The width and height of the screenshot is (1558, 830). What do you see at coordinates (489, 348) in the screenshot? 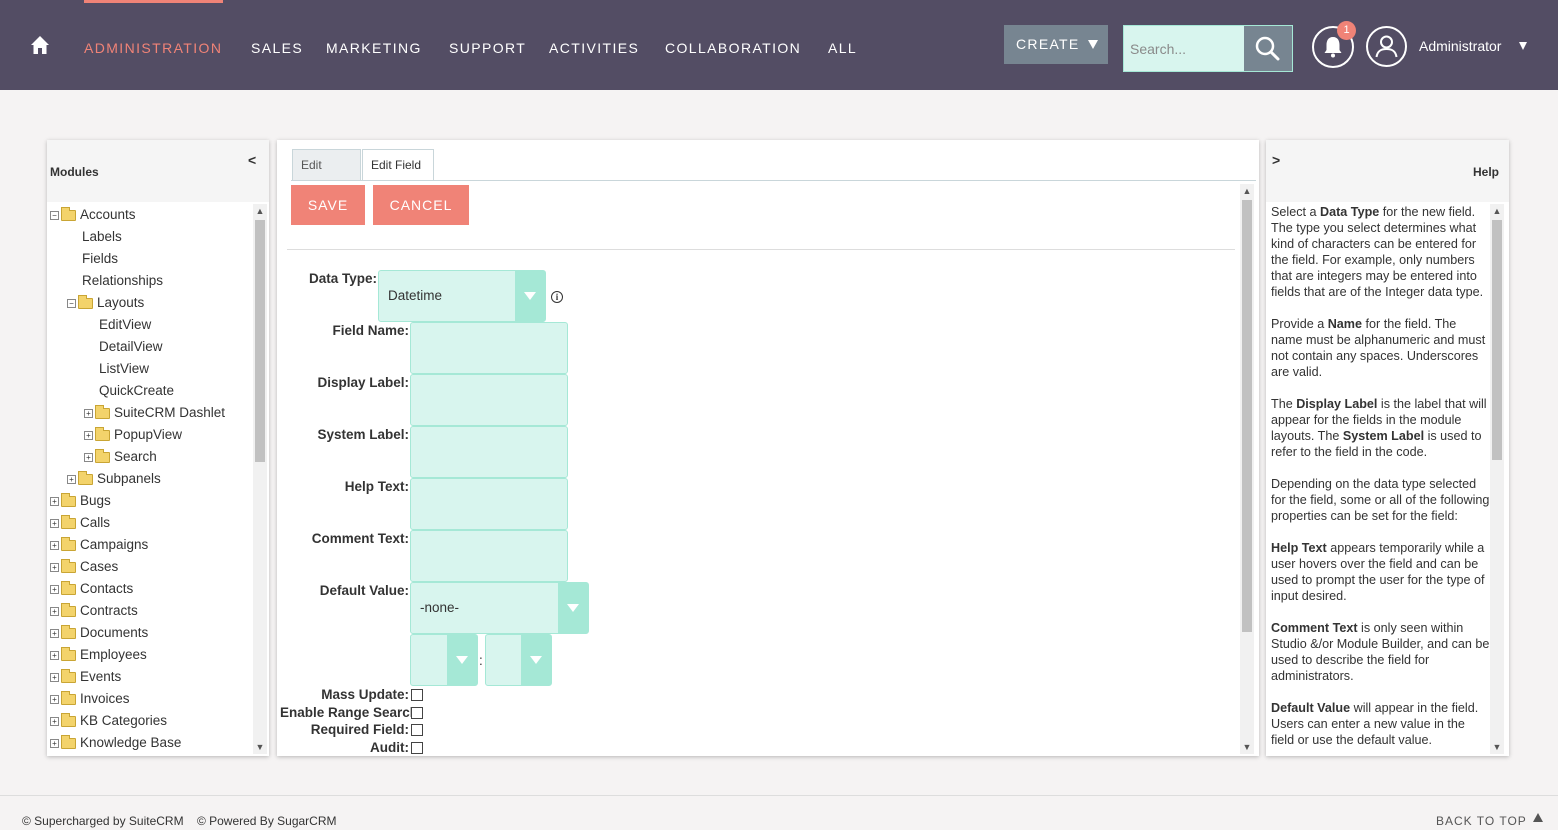
I see `field-name-input` at bounding box center [489, 348].